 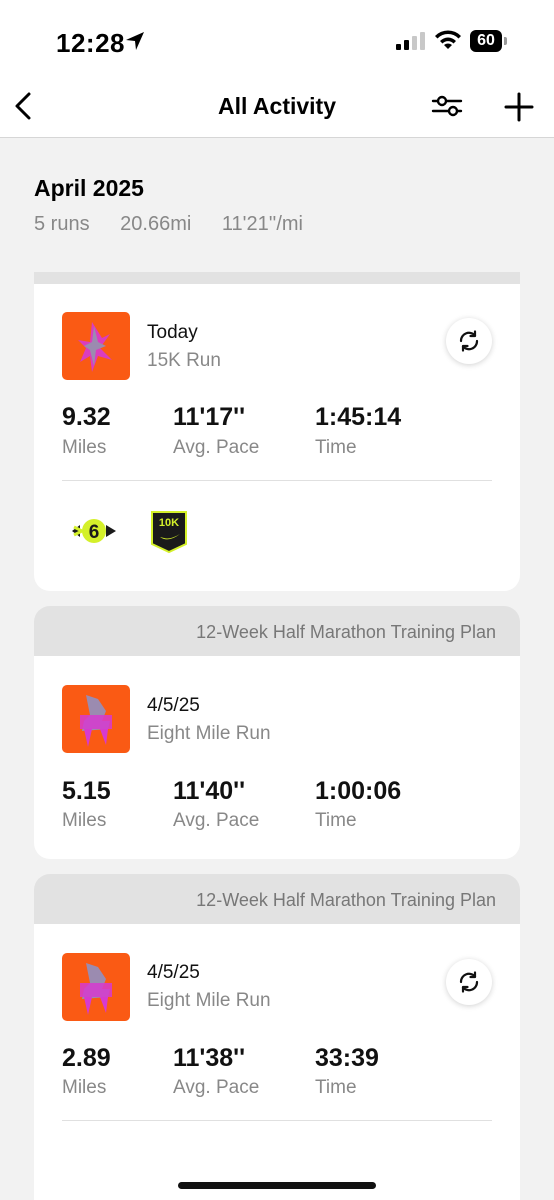 I want to click on activity-name: 15K Run, so click(x=184, y=360).